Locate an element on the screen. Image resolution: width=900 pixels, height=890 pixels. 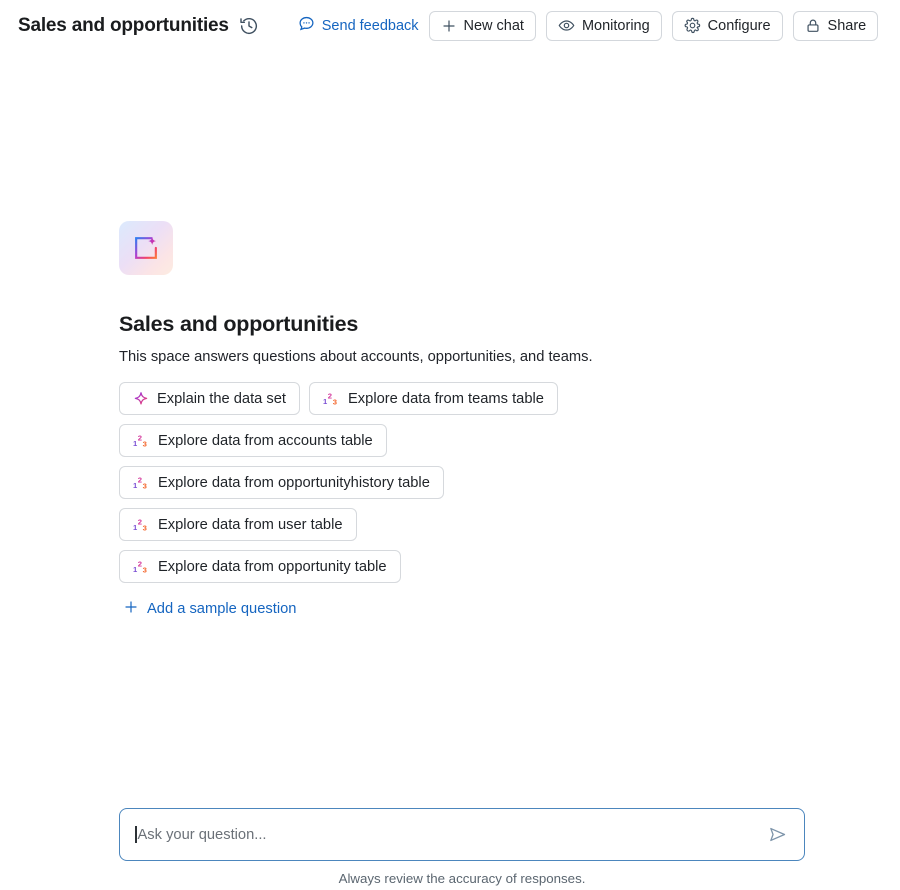
suggestion-chip-label: Explore data from teams table is located at coordinates (446, 398).